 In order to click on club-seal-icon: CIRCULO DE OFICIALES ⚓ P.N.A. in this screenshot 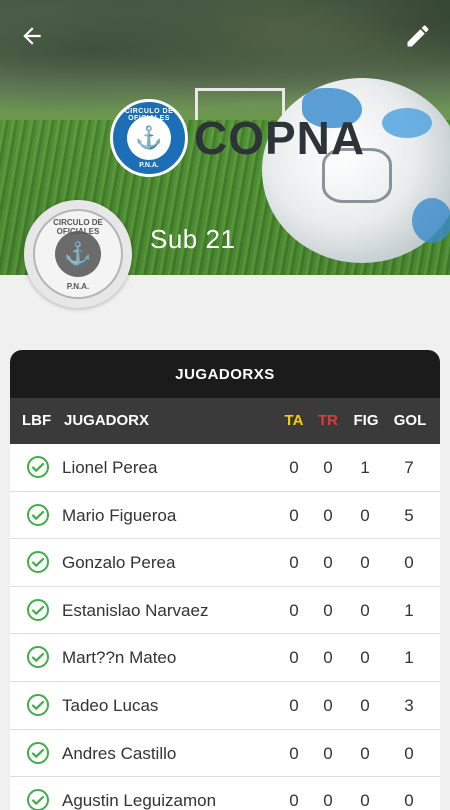, I will do `click(78, 254)`.